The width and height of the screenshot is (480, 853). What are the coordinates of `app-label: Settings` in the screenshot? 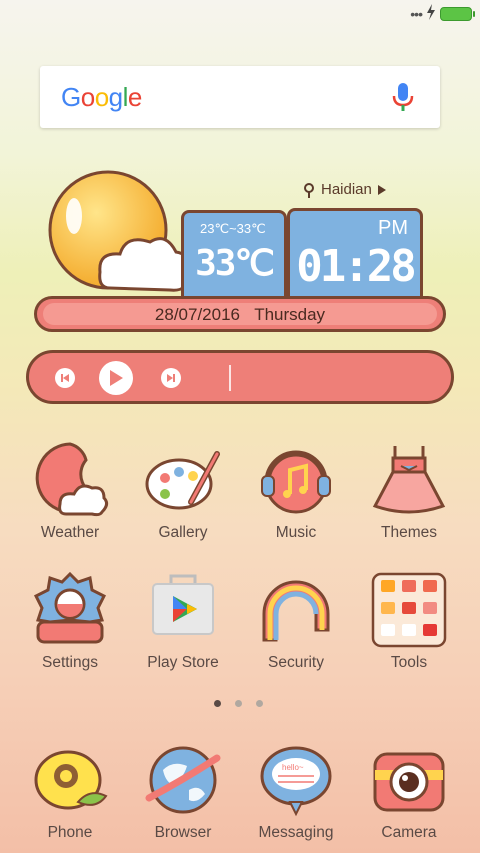 It's located at (69, 662).